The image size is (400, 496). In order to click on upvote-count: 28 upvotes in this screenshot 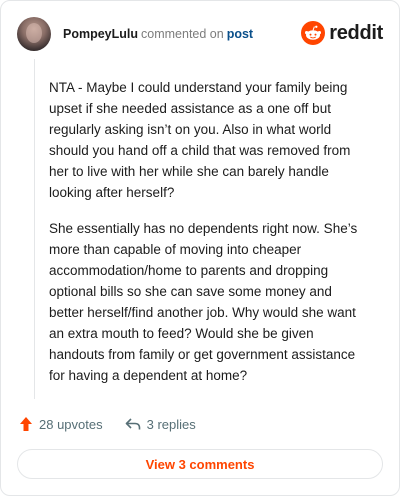, I will do `click(71, 424)`.